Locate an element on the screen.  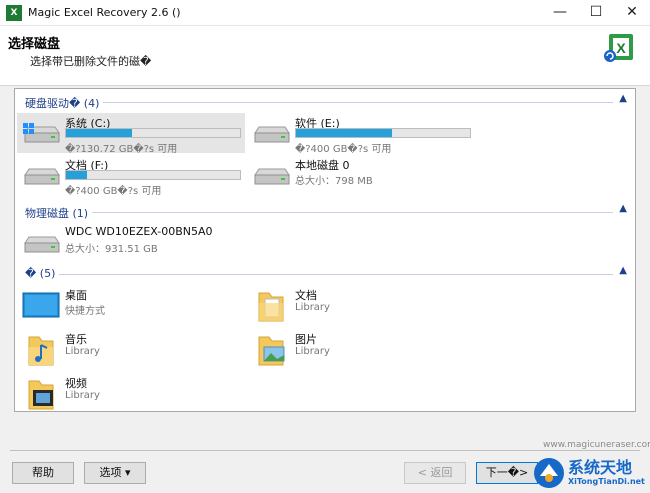
section-physical-disks-label: 物理磁盘 (1) is located at coordinates (59, 213).